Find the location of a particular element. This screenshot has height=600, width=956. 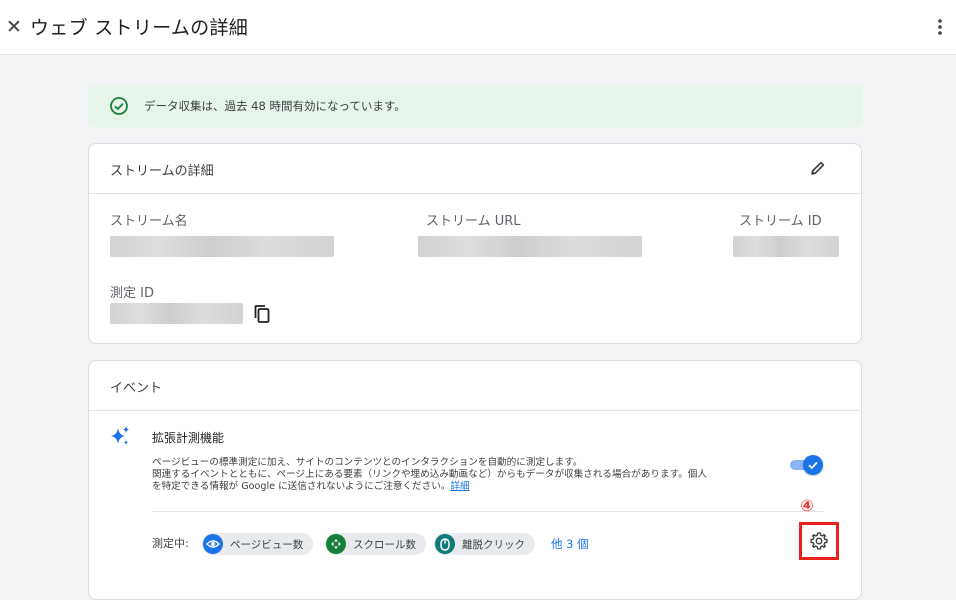

chip-label: スクロール数 is located at coordinates (384, 544).